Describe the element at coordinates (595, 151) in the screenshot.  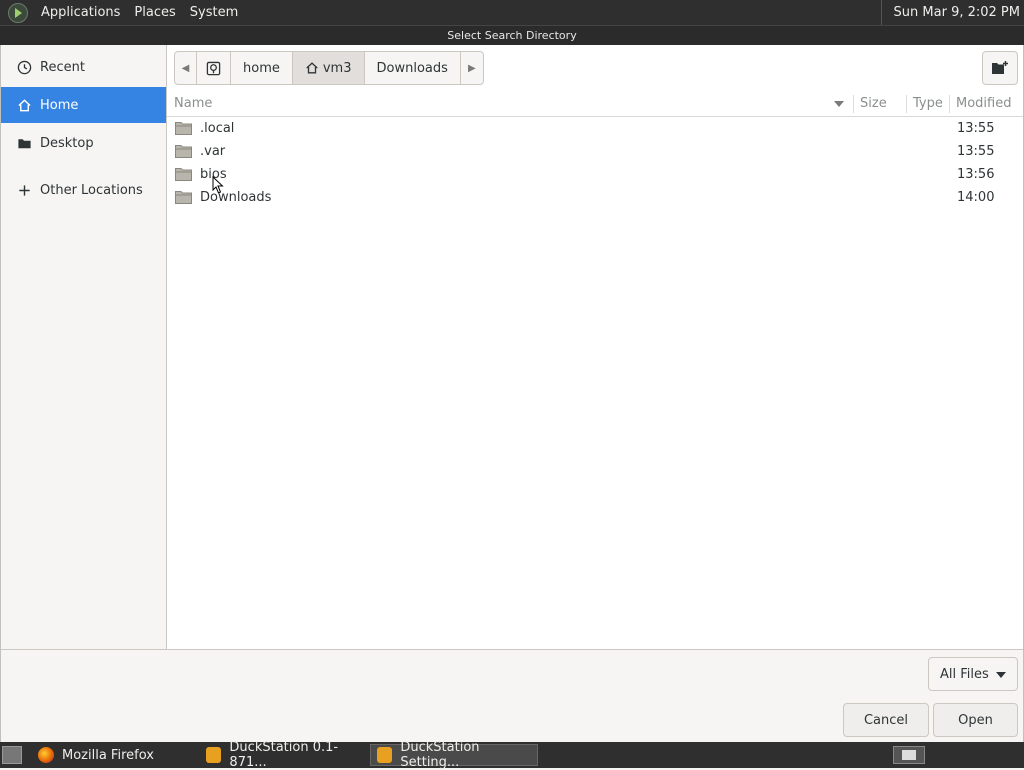
I see `file-row: .var 13:55` at that location.